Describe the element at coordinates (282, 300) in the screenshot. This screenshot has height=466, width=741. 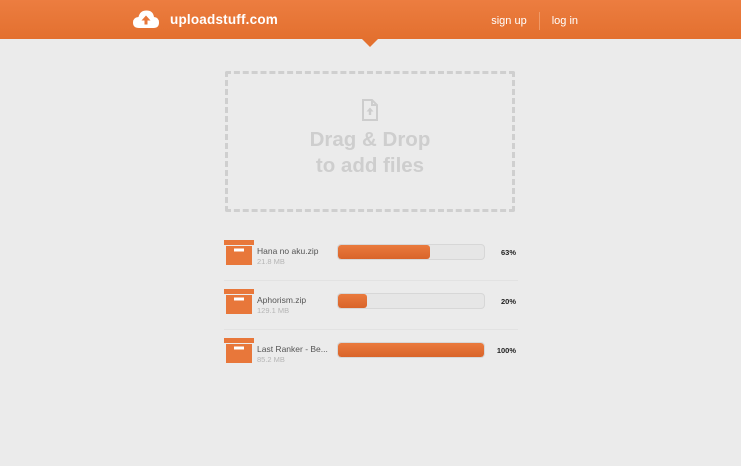
I see `file-name: Aphorism.zip` at that location.